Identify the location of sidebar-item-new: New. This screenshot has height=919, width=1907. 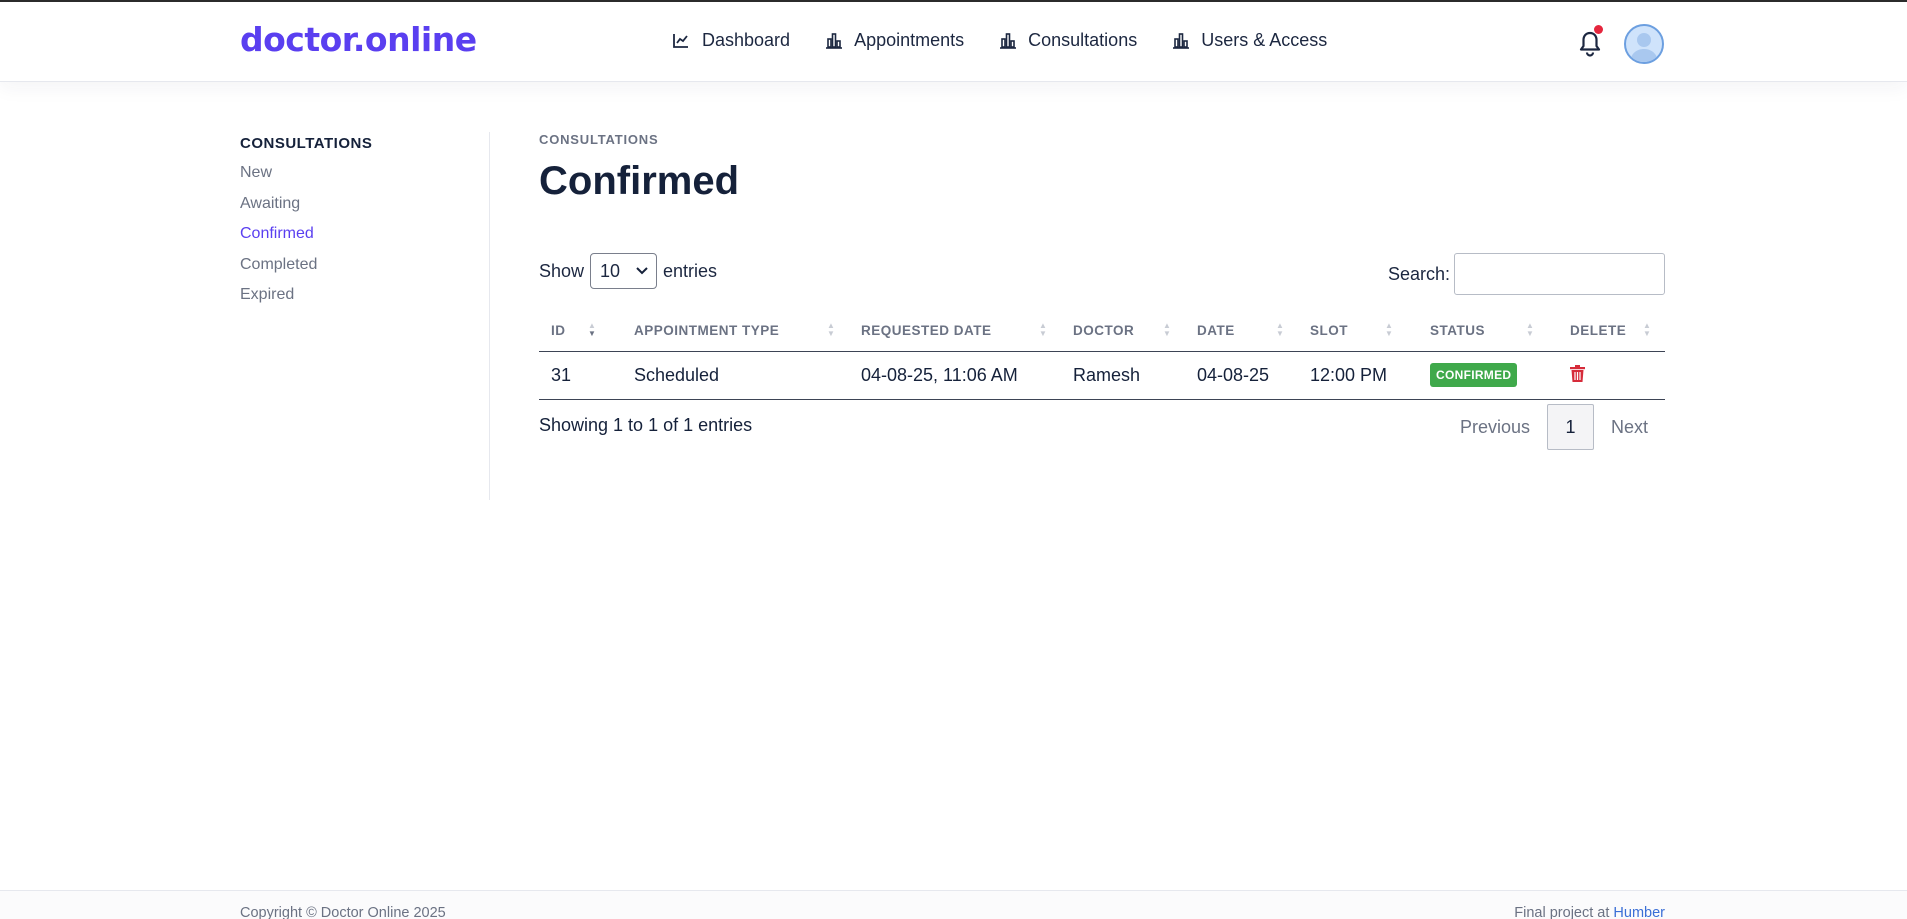
(365, 179).